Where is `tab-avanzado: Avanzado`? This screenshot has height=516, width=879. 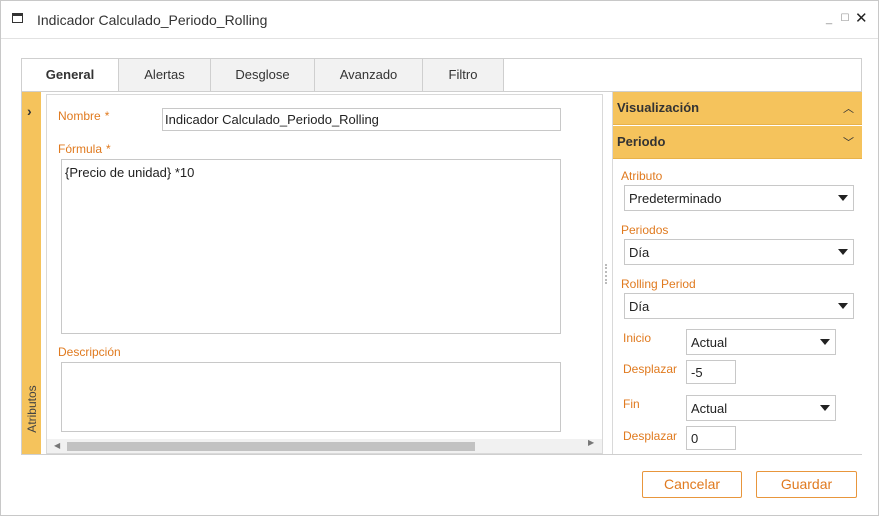 tab-avanzado: Avanzado is located at coordinates (369, 75).